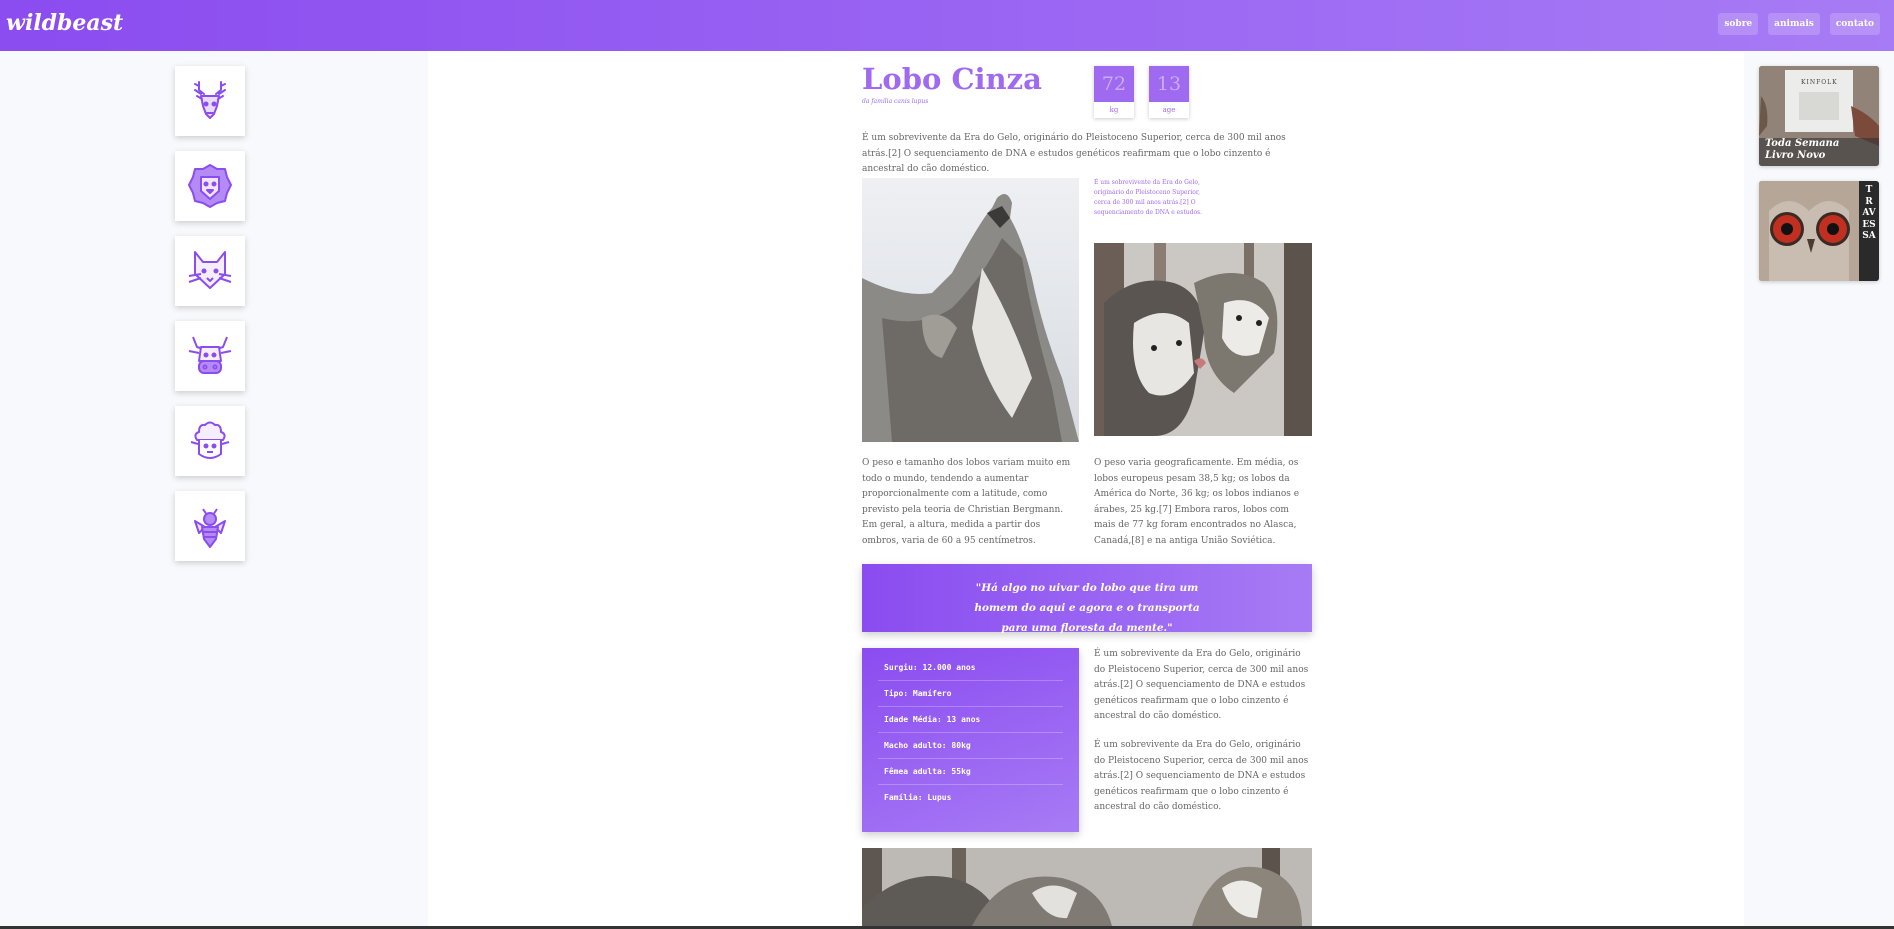 The height and width of the screenshot is (929, 1894). Describe the element at coordinates (1802, 143) in the screenshot. I see `ad-kinfolk-line1: Toda Semana` at that location.